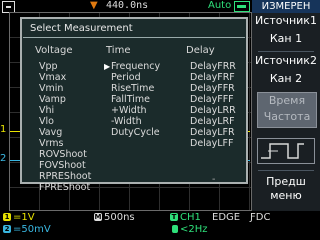 The image size is (320, 240). I want to click on measure-item-vavg: Vavg, so click(50, 132).